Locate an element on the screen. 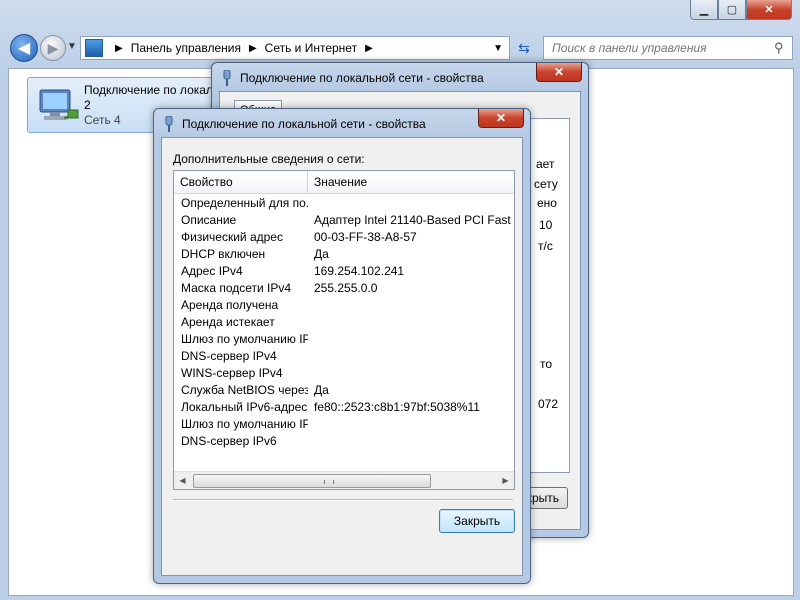  list-header: Свойство Значение is located at coordinates (344, 182).